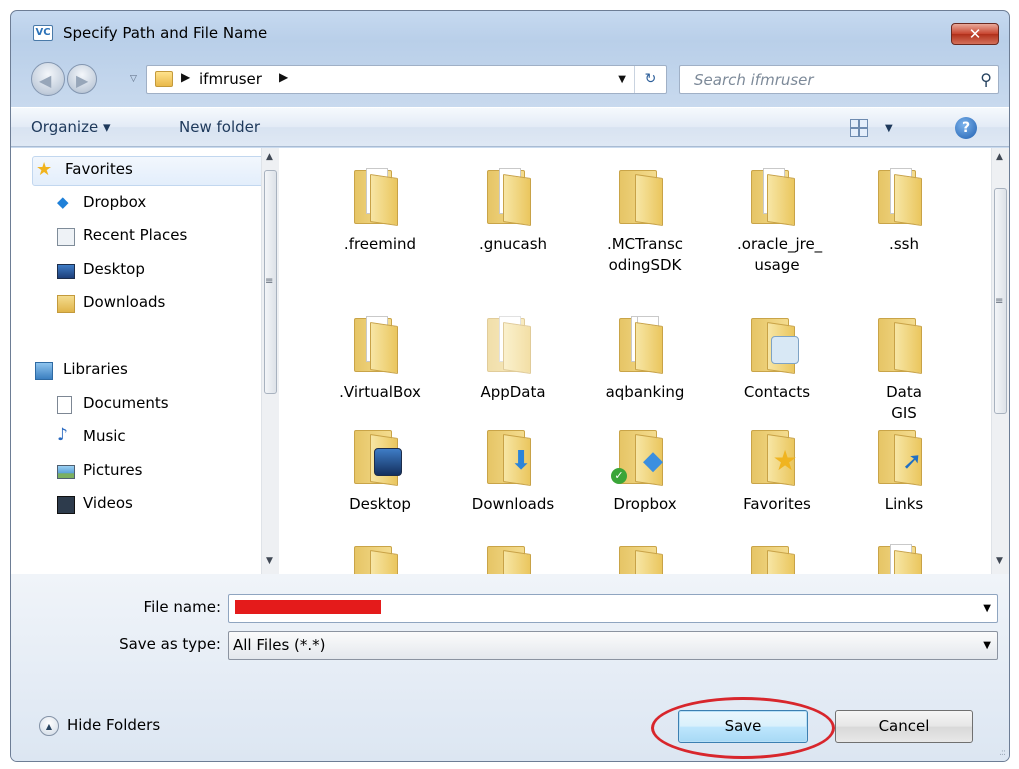 This screenshot has width=1019, height=769. Describe the element at coordinates (71, 127) in the screenshot. I see `organize-button: Organize ▾` at that location.